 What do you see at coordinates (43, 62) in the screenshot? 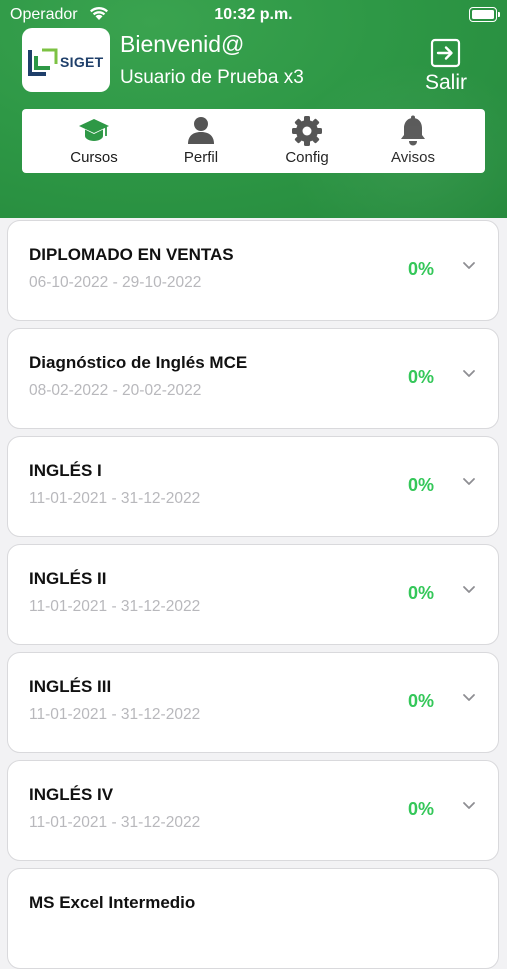
I see `logo-mark-icon` at bounding box center [43, 62].